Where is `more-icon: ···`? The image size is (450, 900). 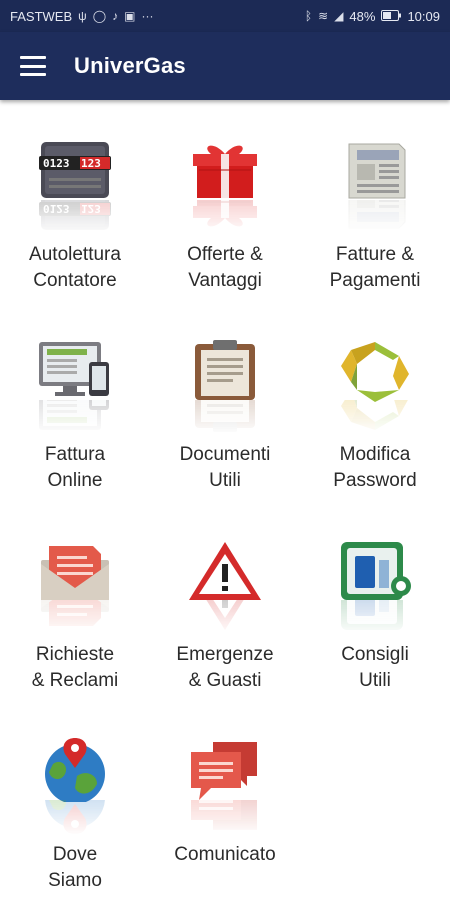
more-icon: ··· is located at coordinates (147, 16).